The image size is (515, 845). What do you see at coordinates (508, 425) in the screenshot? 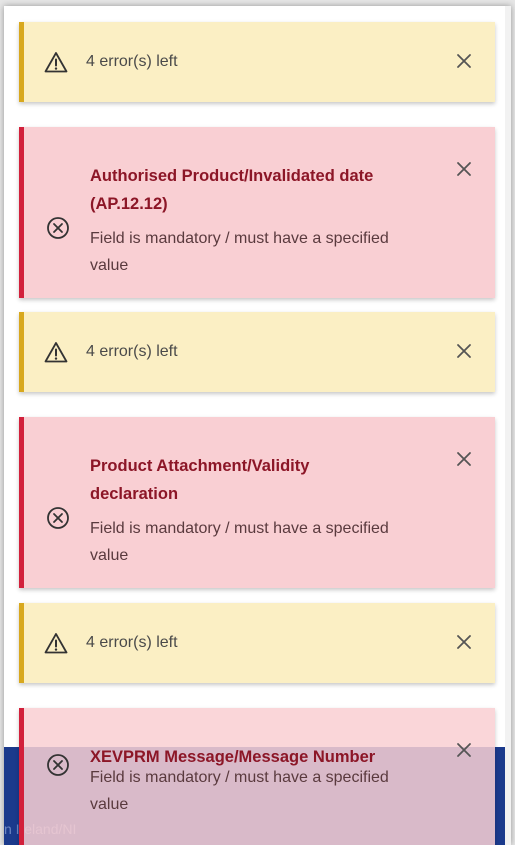
I see `scrollbar-track` at bounding box center [508, 425].